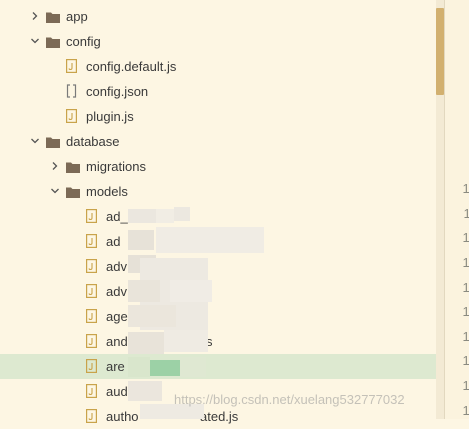  What do you see at coordinates (465, 336) in the screenshot?
I see `line-number: 16` at bounding box center [465, 336].